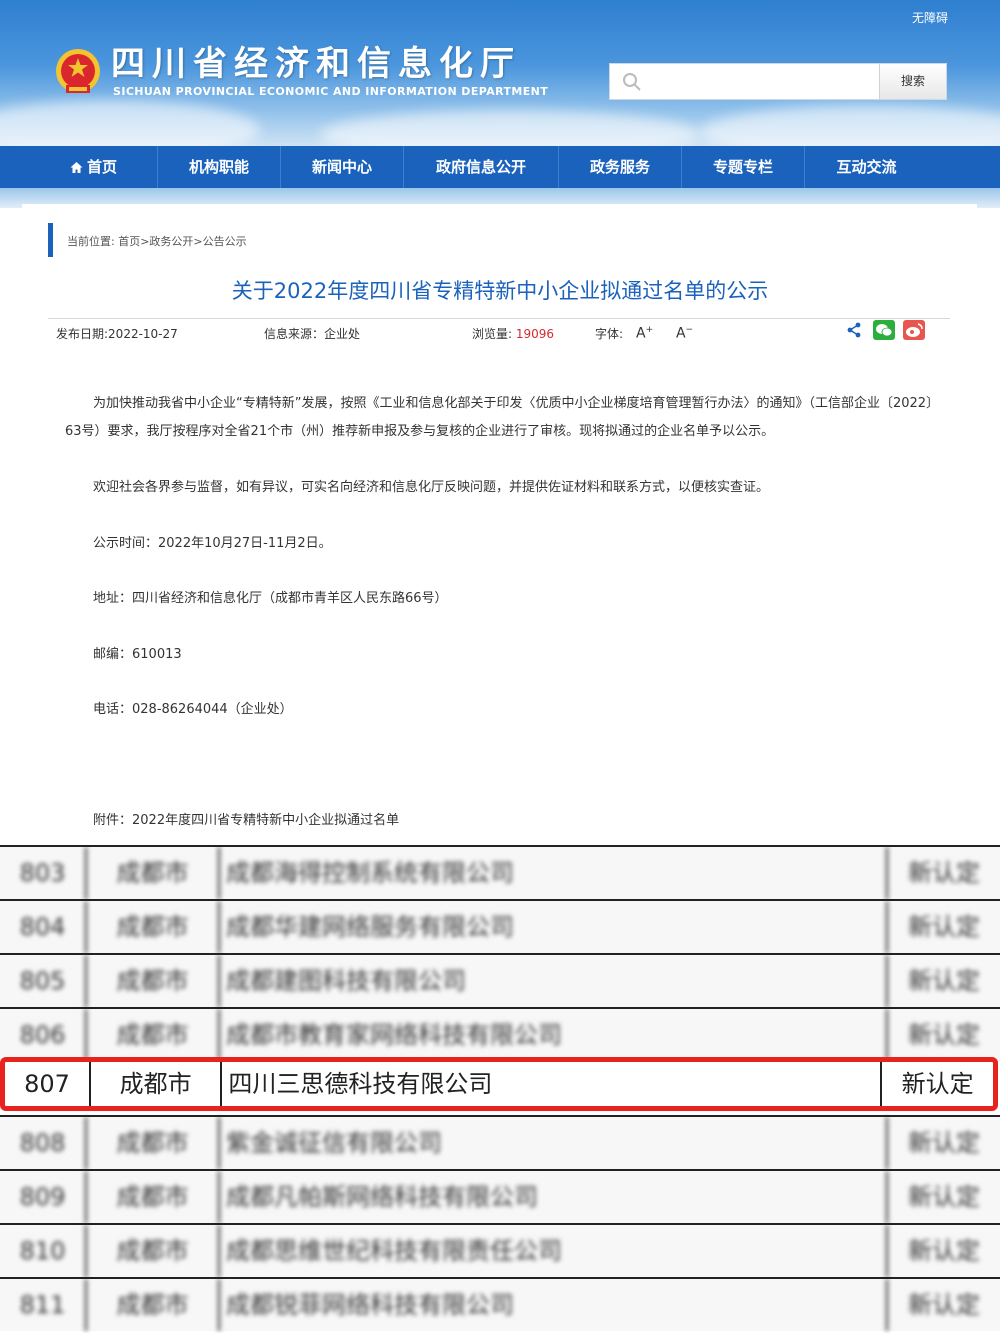 The height and width of the screenshot is (1333, 1000). Describe the element at coordinates (930, 17) in the screenshot. I see `accessibility-link: 无障碍` at that location.